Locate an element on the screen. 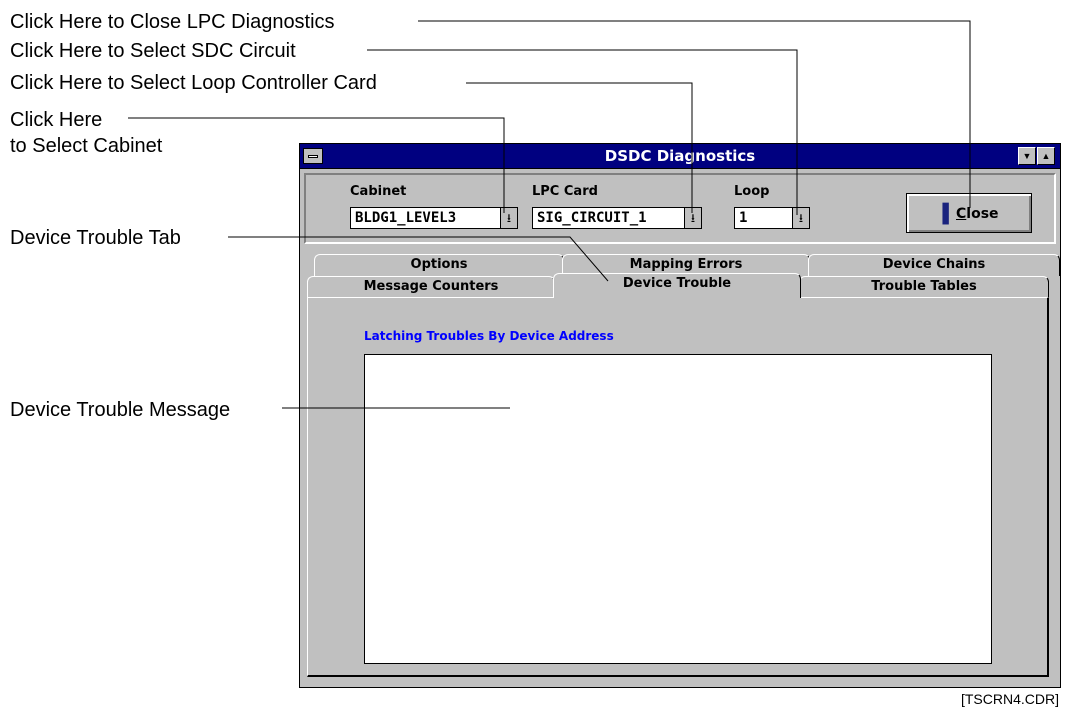 Image resolution: width=1065 pixels, height=709 pixels. tab-device-trouble: Device Trouble is located at coordinates (677, 285).